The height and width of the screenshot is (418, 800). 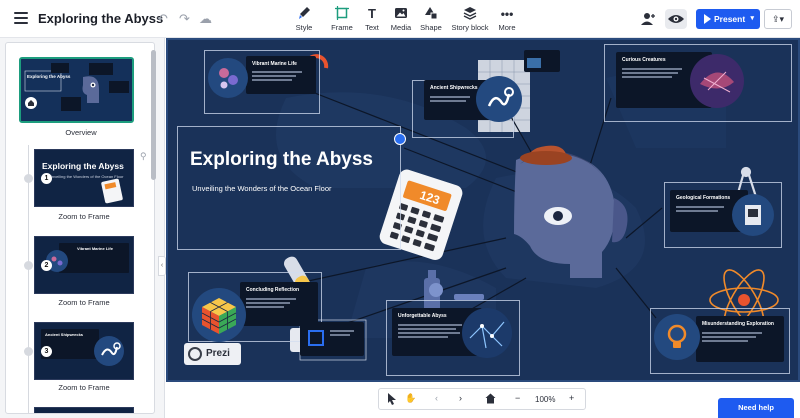 I want to click on previous-icon: ‹, so click(x=436, y=398).